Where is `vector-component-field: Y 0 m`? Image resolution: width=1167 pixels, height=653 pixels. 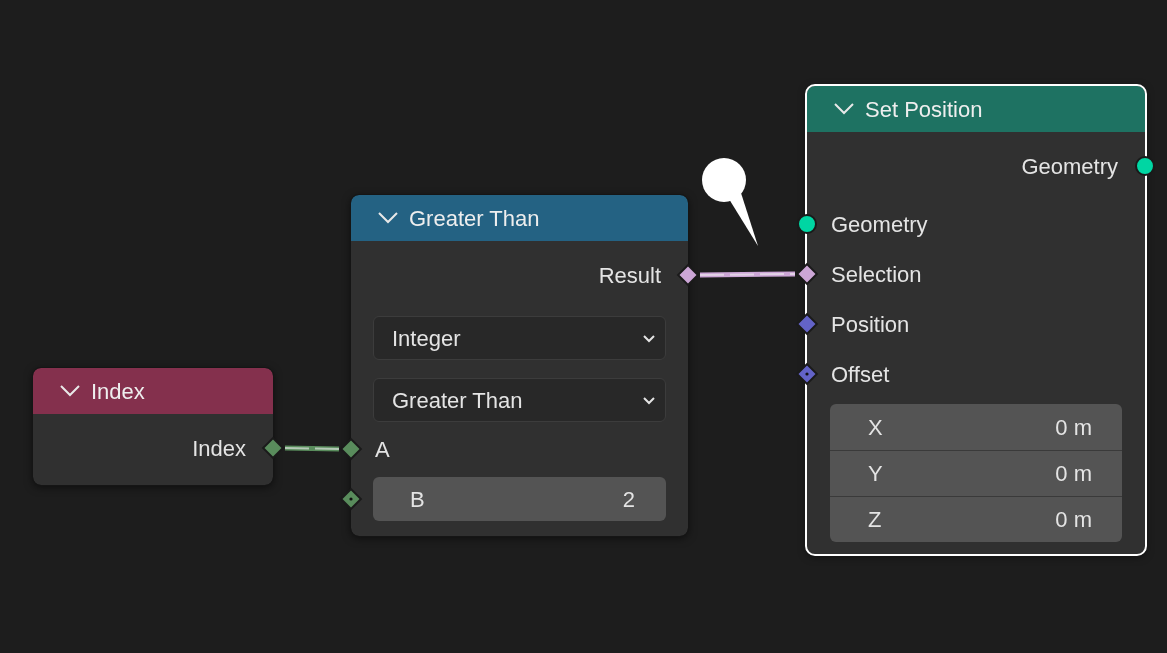
vector-component-field: Y 0 m is located at coordinates (976, 473).